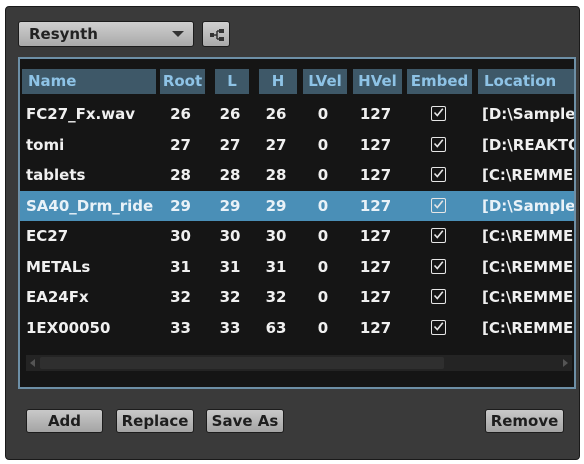 This screenshot has width=584, height=464. I want to click on column-header-lvel: LVel, so click(325, 81).